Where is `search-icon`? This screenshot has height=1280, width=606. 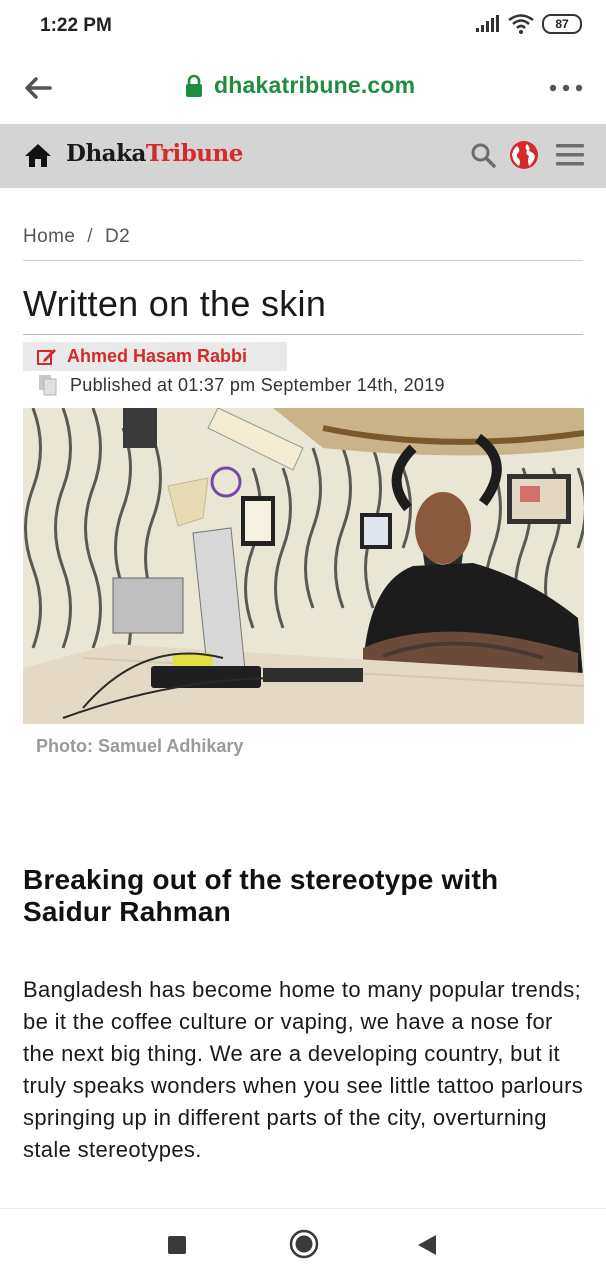 search-icon is located at coordinates (483, 155).